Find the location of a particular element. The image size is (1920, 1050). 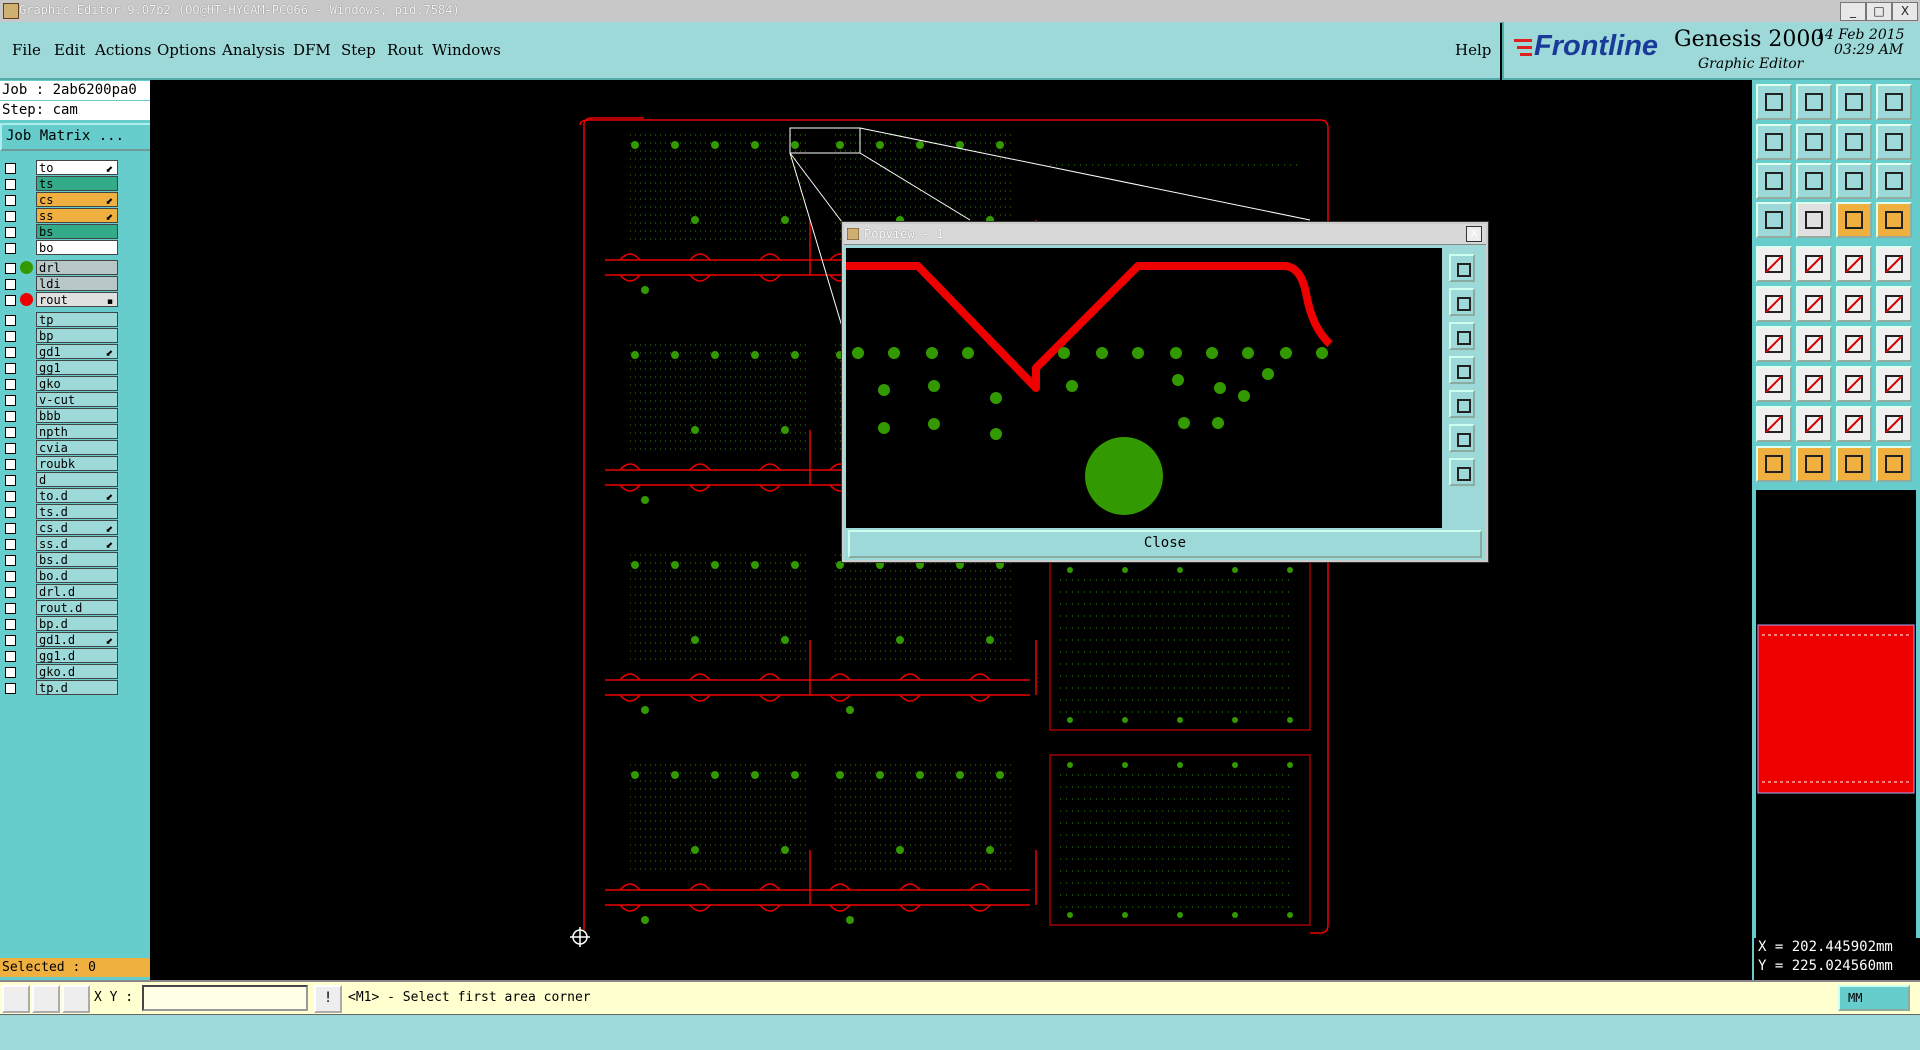

layer-name: rout.d is located at coordinates (77, 607).